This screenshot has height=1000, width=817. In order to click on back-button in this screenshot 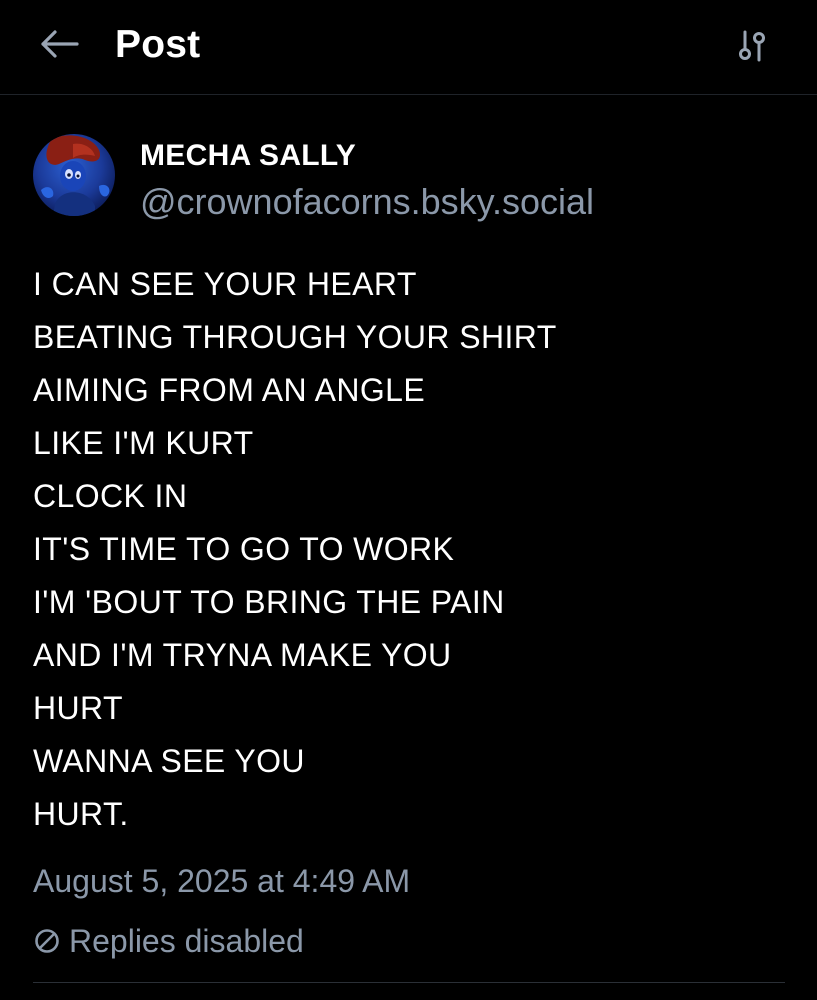, I will do `click(59, 44)`.